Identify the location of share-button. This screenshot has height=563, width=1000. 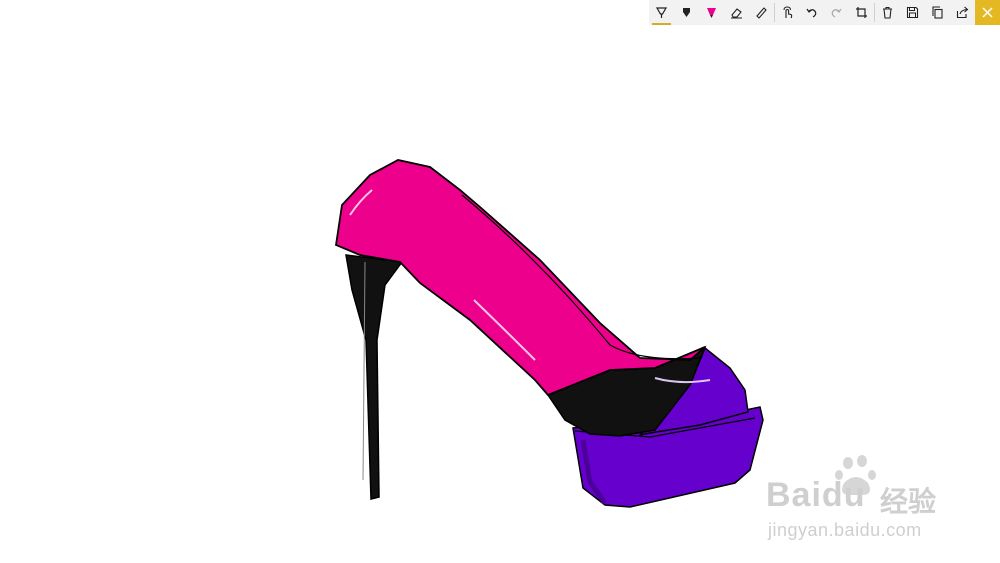
(962, 12).